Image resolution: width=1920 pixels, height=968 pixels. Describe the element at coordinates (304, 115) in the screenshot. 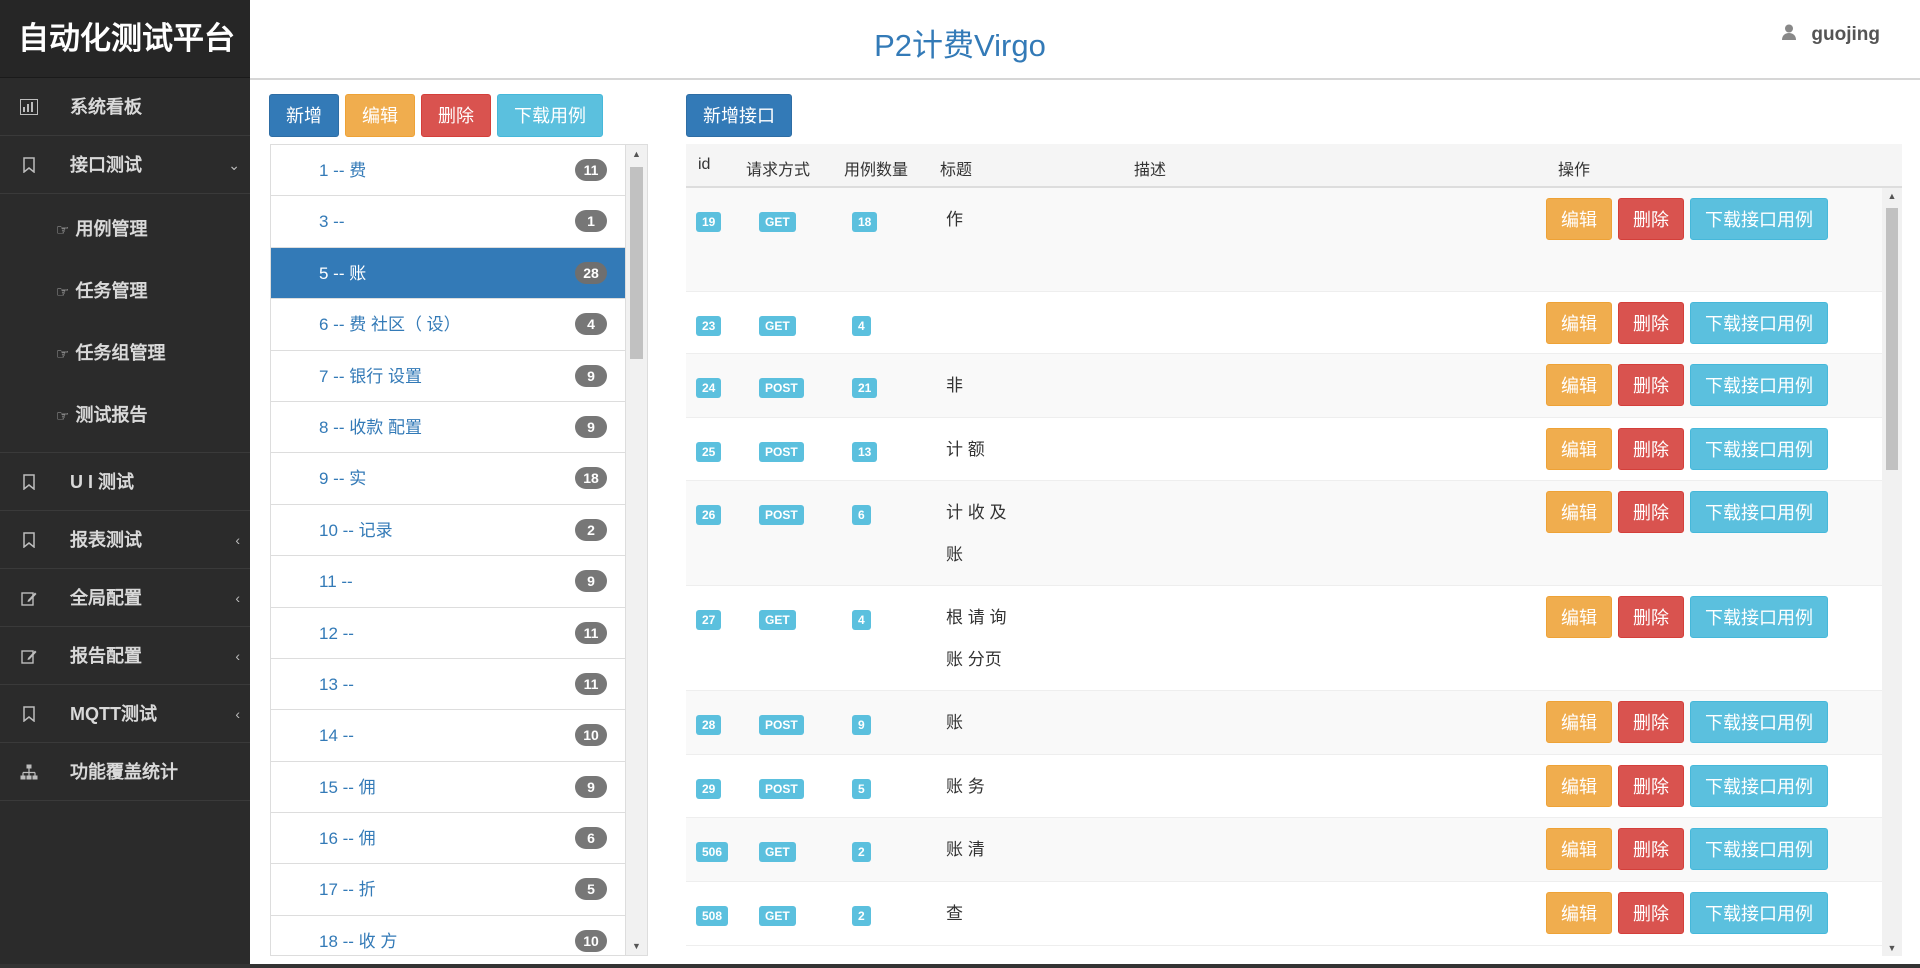

I see `add-module-button: 新增` at that location.